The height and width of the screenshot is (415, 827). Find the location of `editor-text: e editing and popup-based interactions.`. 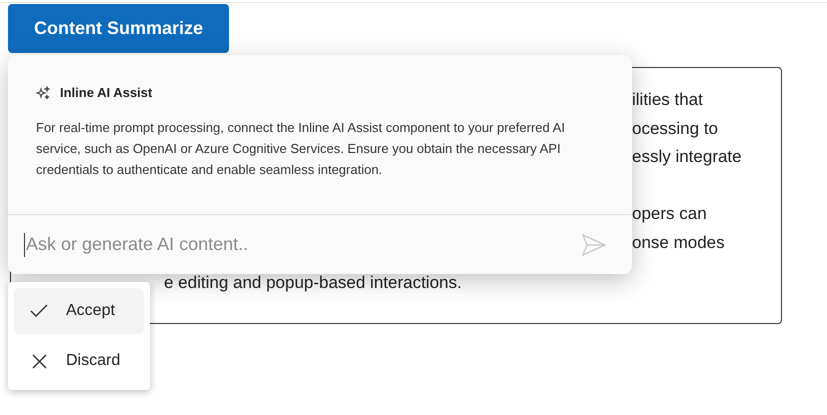

editor-text: e editing and popup-based interactions. is located at coordinates (313, 283).